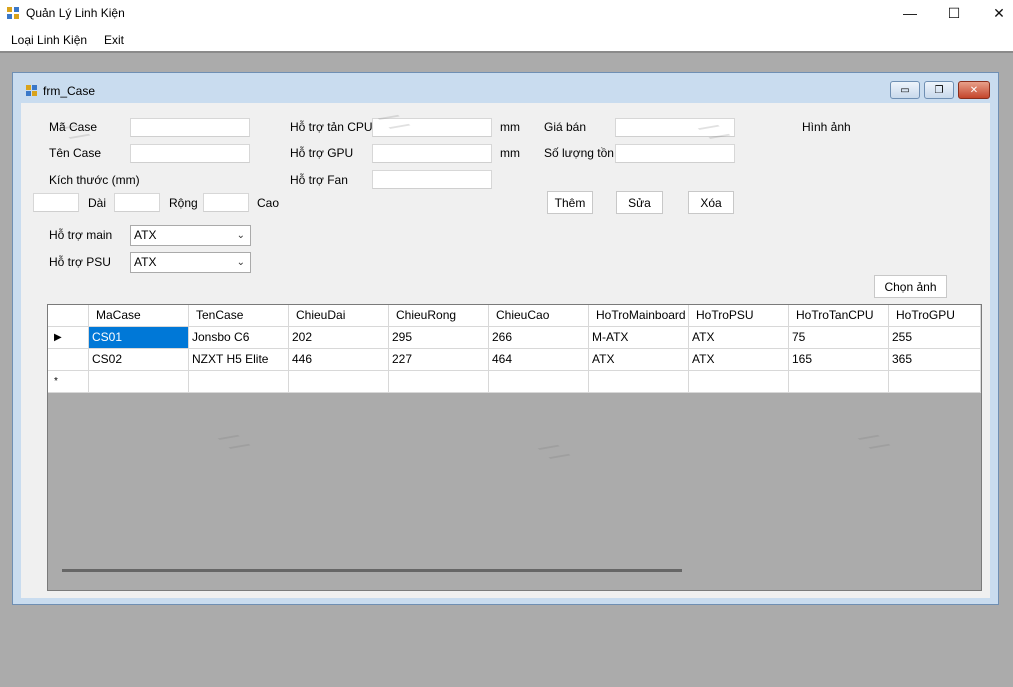 This screenshot has height=687, width=1013. What do you see at coordinates (339, 360) in the screenshot?
I see `table-cell: 446` at bounding box center [339, 360].